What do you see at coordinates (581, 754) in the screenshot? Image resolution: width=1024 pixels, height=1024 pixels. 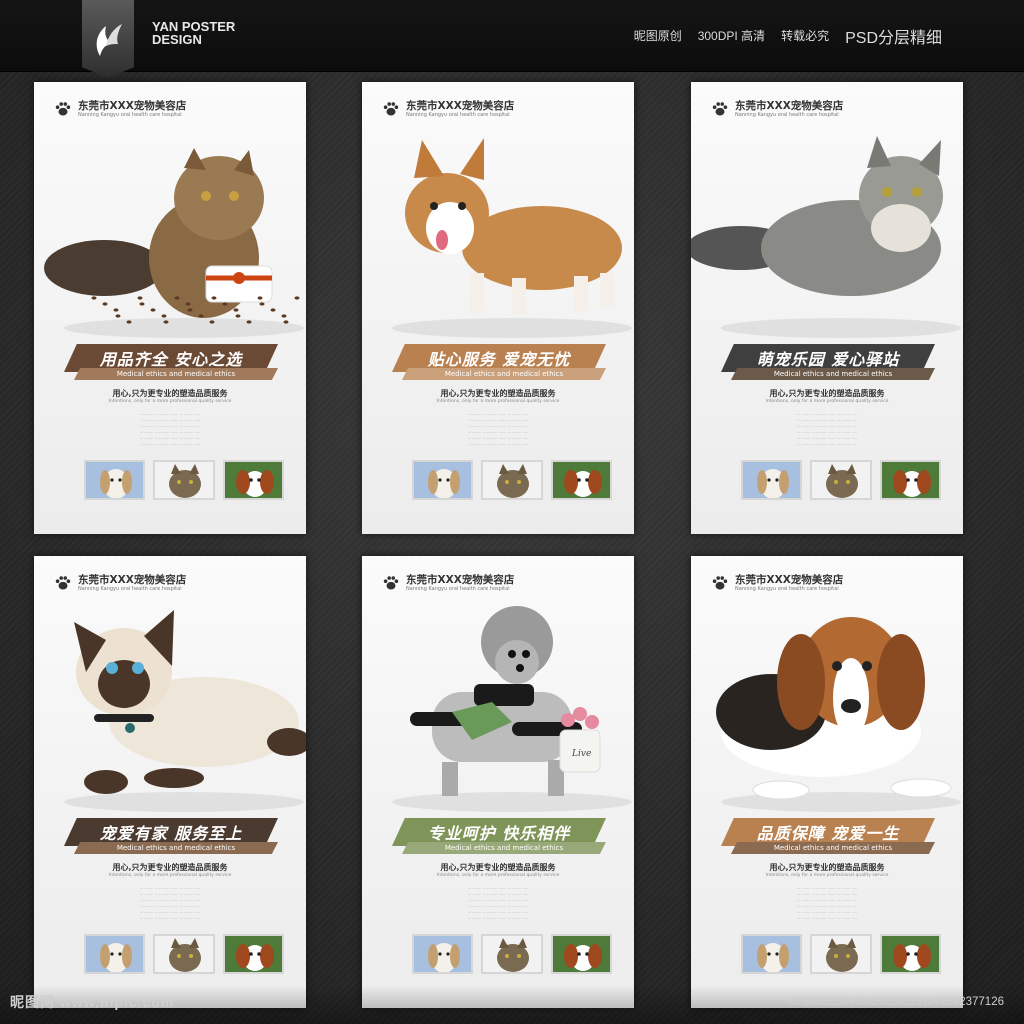 I see `pot-label: Live` at bounding box center [581, 754].